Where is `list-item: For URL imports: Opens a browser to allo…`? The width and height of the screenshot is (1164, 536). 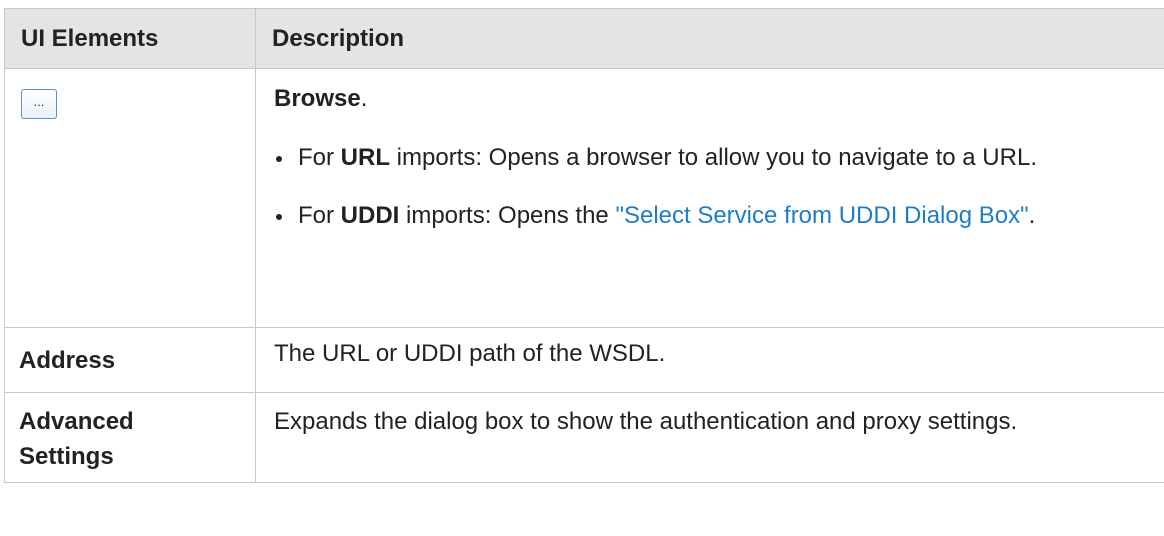 list-item: For URL imports: Opens a browser to allo… is located at coordinates (710, 157).